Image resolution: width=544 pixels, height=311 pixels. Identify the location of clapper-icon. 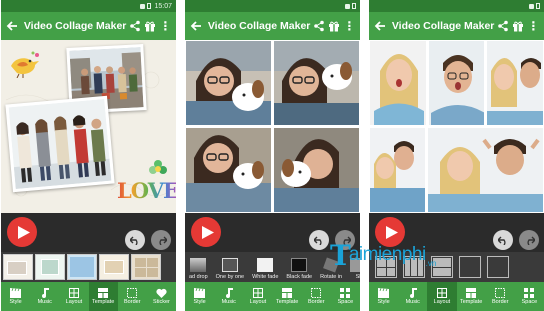
(200, 293).